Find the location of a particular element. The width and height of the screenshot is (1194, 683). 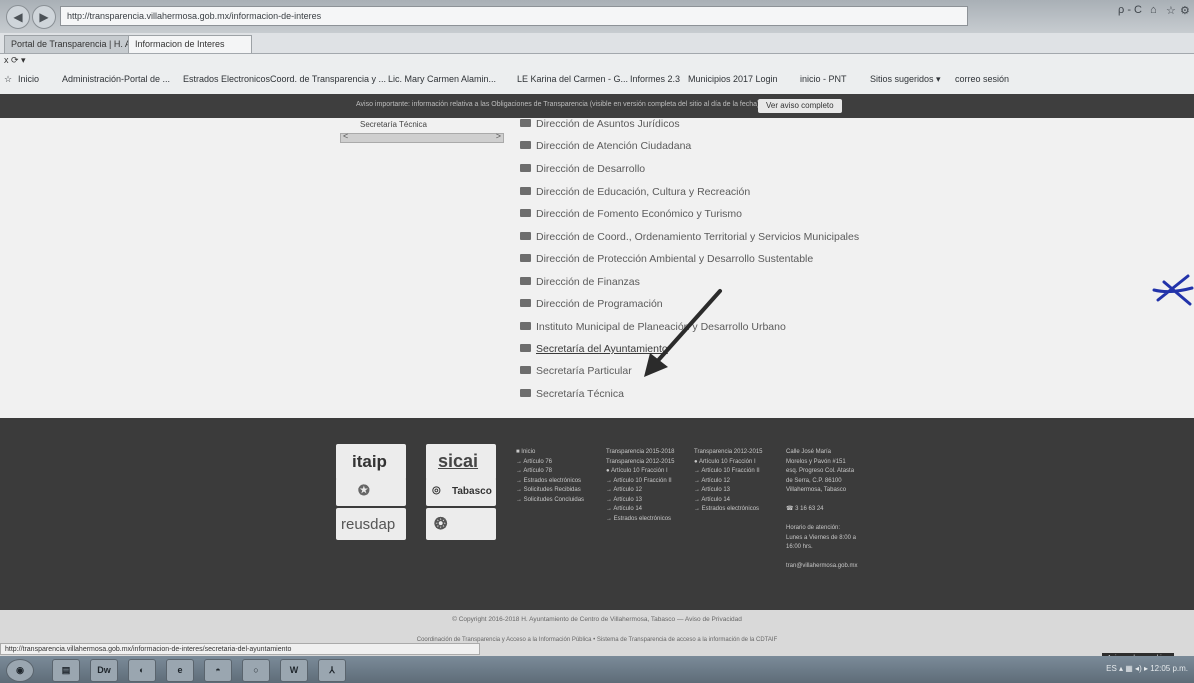

tabasco-logo: ◎ Tabasco is located at coordinates (461, 492).